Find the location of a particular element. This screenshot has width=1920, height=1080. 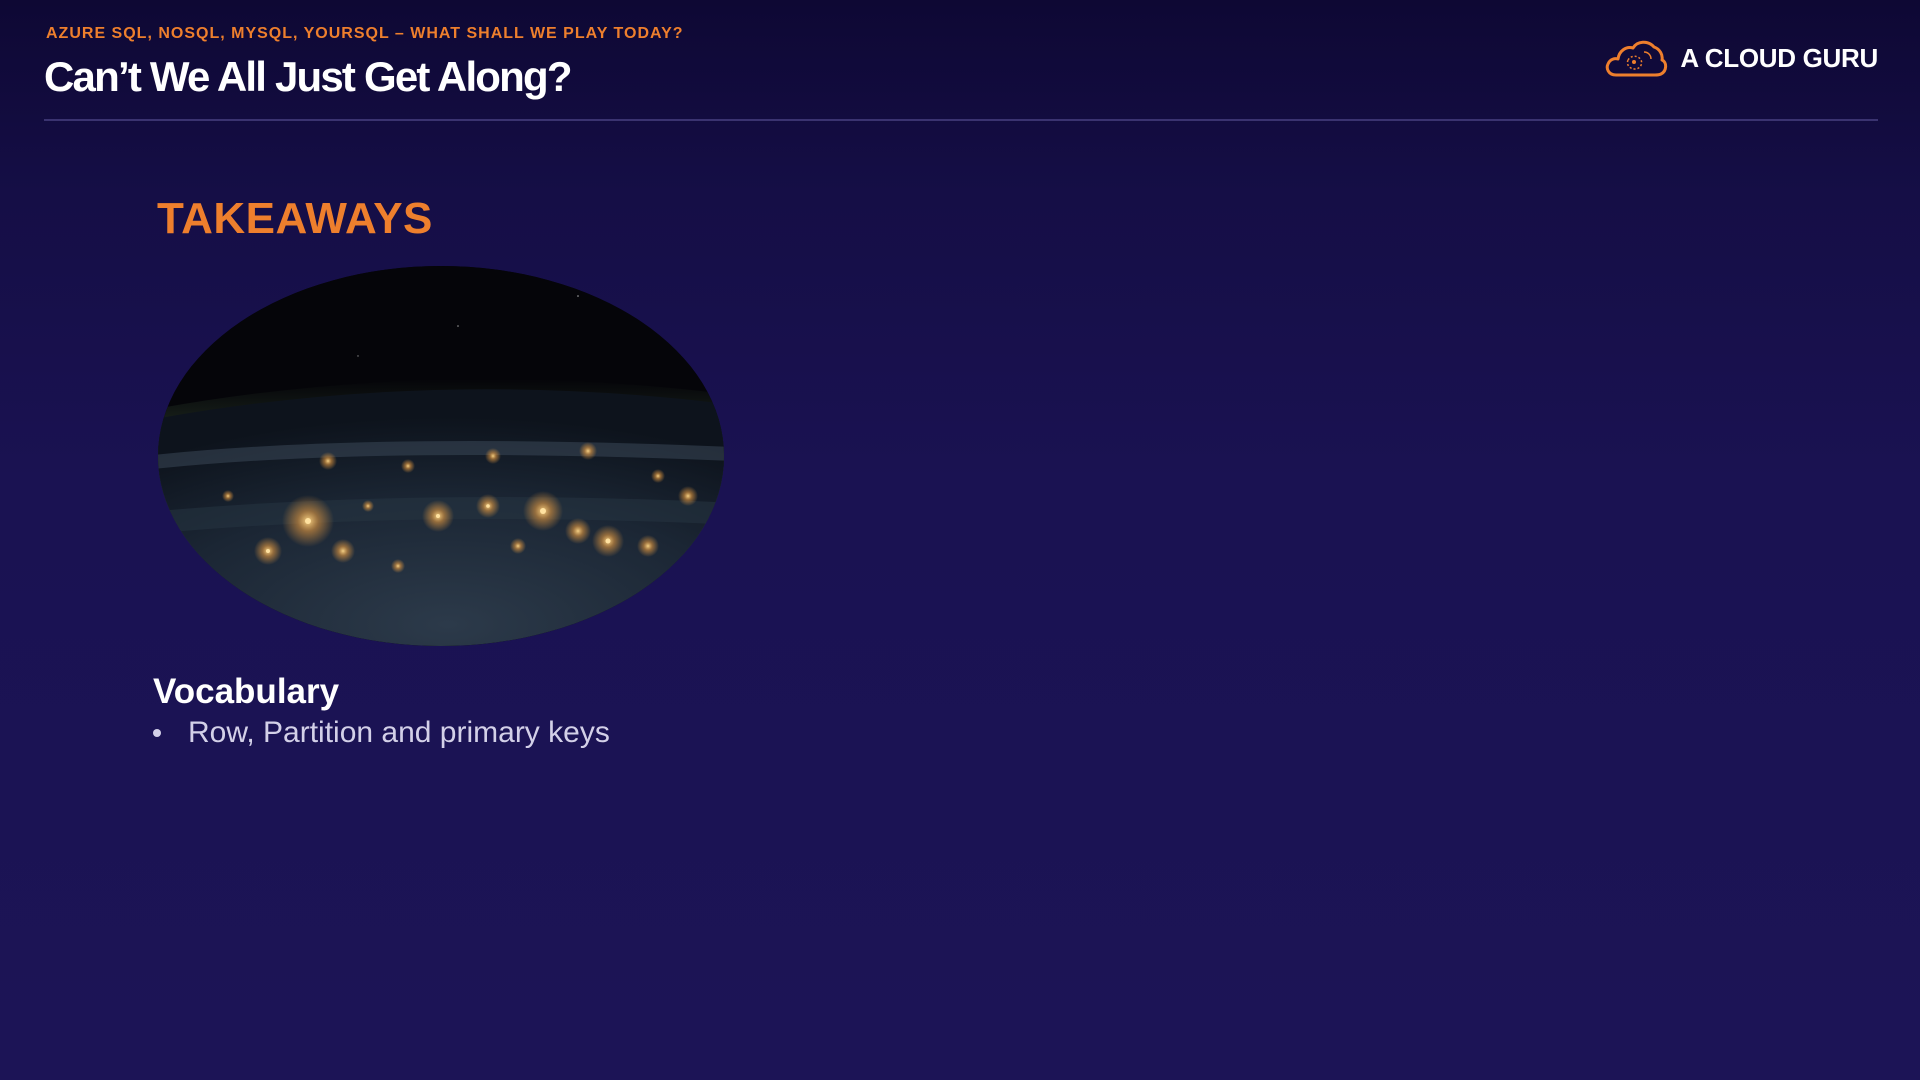

list-item: Row, Partition and primary keys is located at coordinates (381, 733).